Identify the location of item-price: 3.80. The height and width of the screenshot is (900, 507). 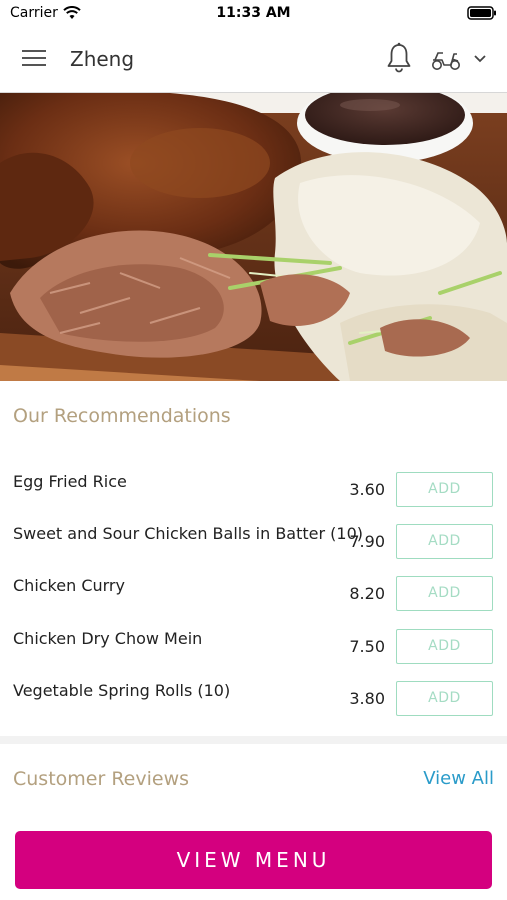
(367, 698).